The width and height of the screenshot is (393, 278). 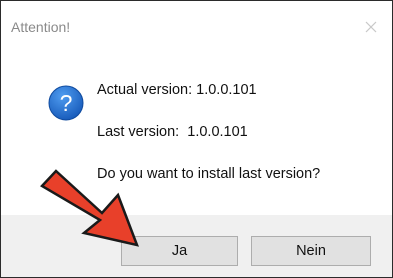 I want to click on window-title: Attention!, so click(x=41, y=27).